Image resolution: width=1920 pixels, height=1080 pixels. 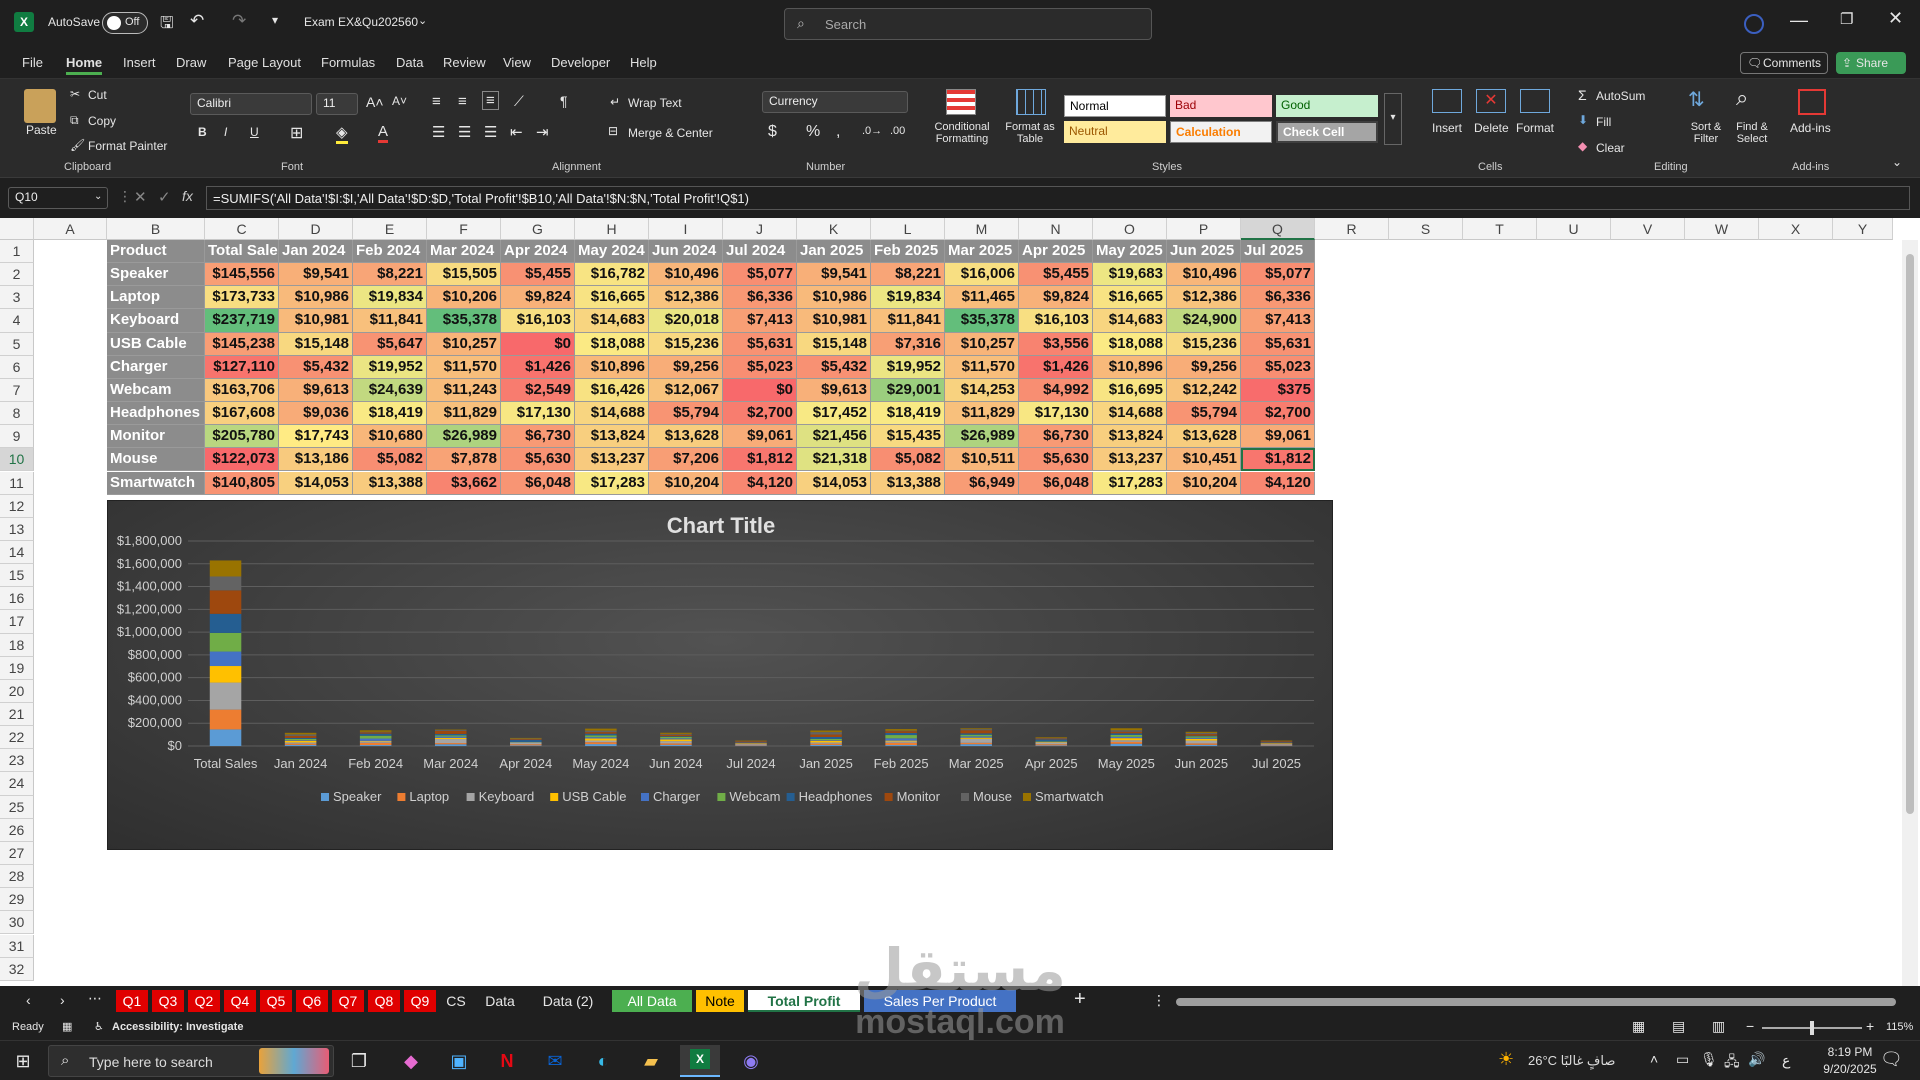 I want to click on delete-cells-button: Delete, so click(x=1491, y=128).